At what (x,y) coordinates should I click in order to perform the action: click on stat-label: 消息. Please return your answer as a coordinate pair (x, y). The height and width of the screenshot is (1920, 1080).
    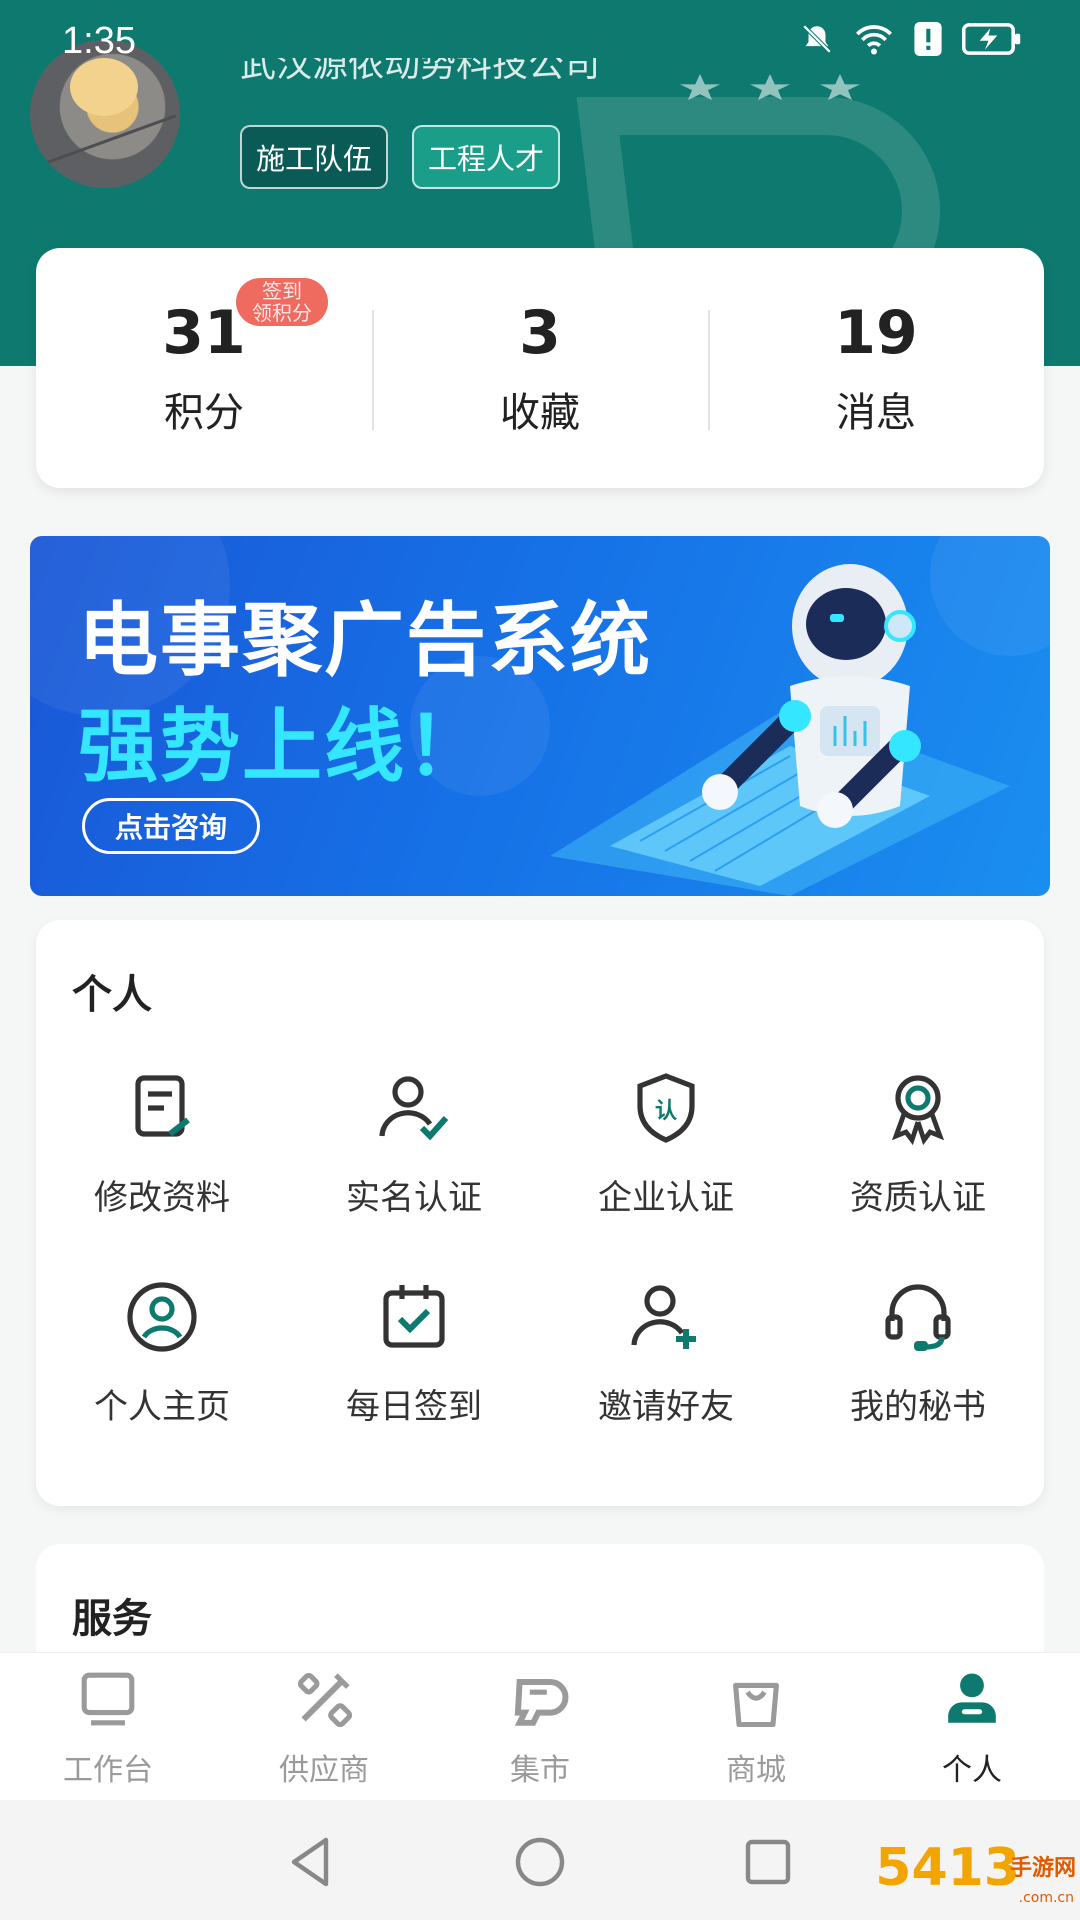
    Looking at the image, I should click on (876, 413).